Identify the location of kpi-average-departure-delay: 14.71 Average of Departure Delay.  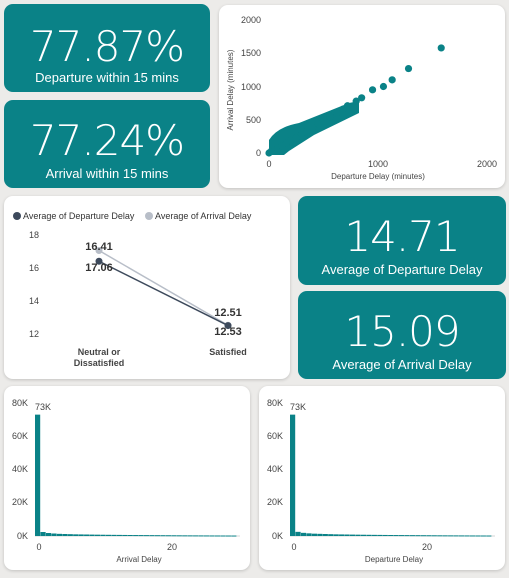
(402, 240).